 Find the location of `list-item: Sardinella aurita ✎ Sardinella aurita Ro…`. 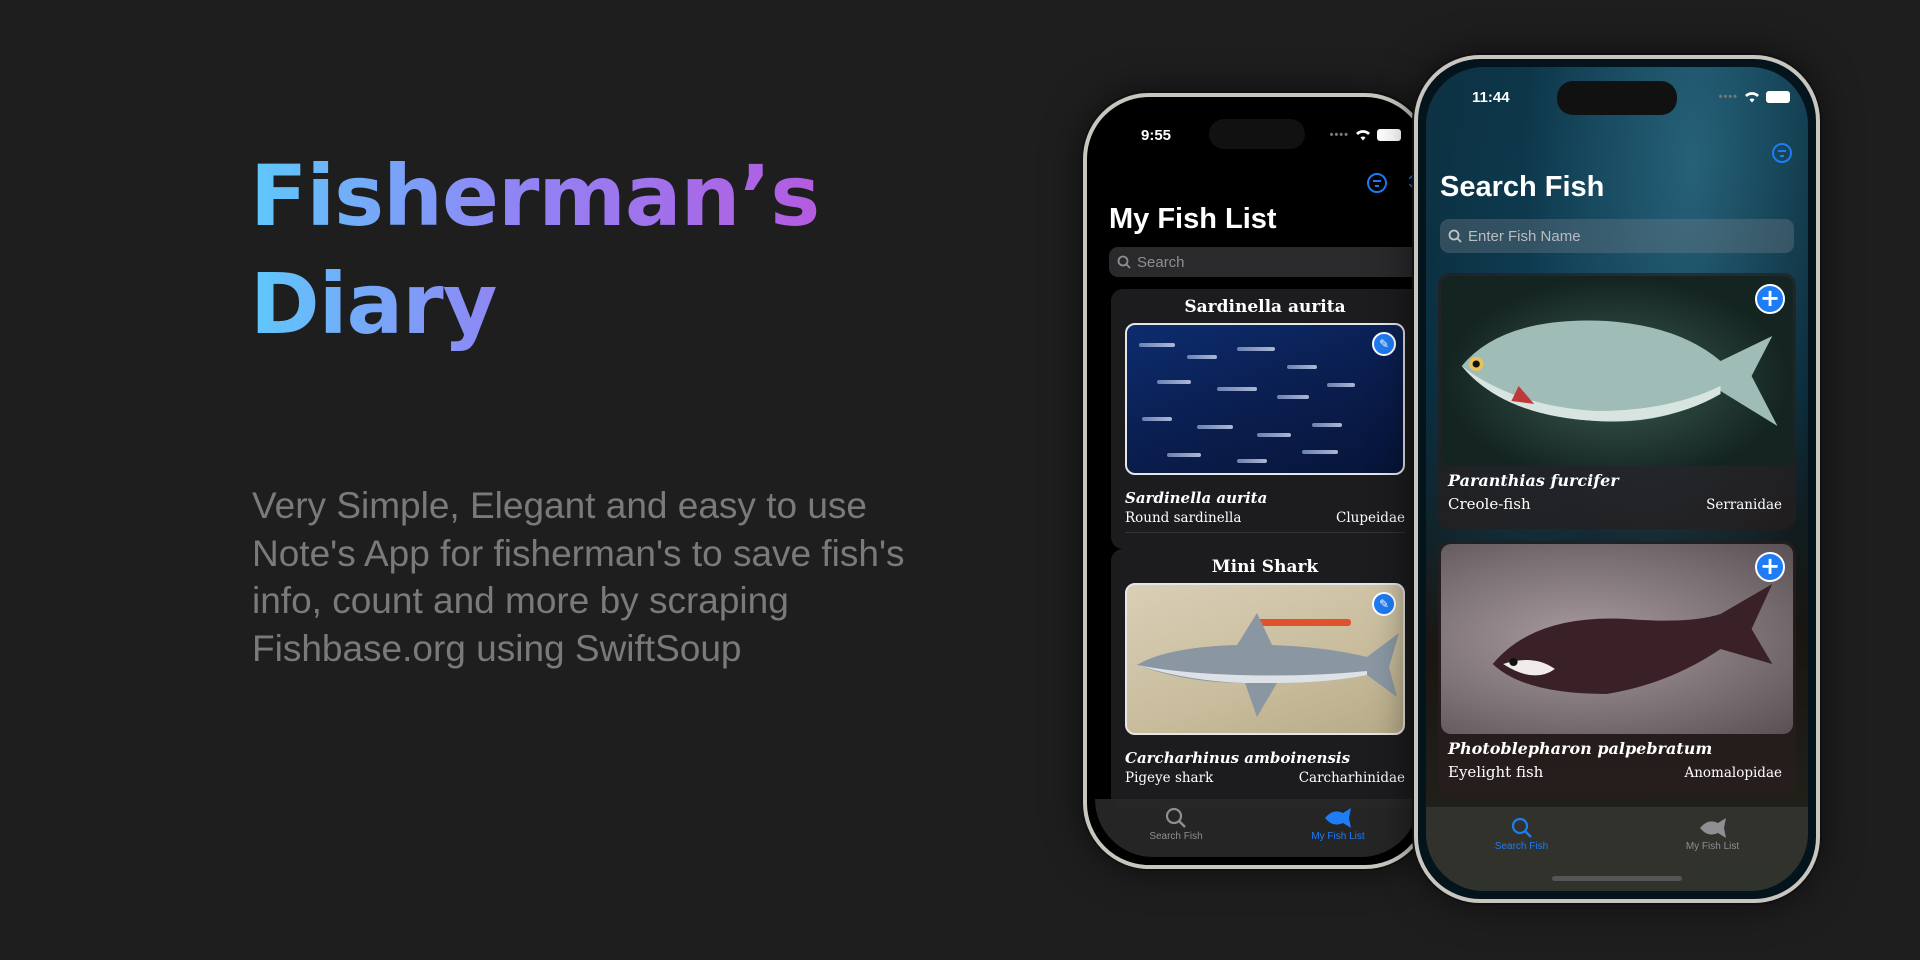

list-item: Sardinella aurita ✎ Sardinella aurita Ro… is located at coordinates (1265, 419).